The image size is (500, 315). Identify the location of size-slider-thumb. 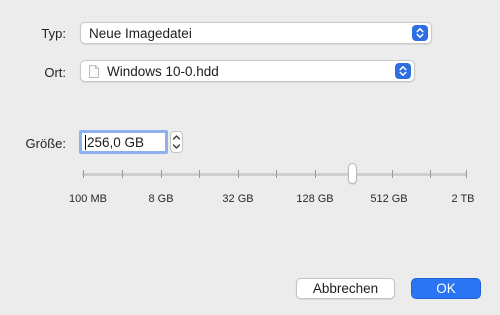
(352, 173).